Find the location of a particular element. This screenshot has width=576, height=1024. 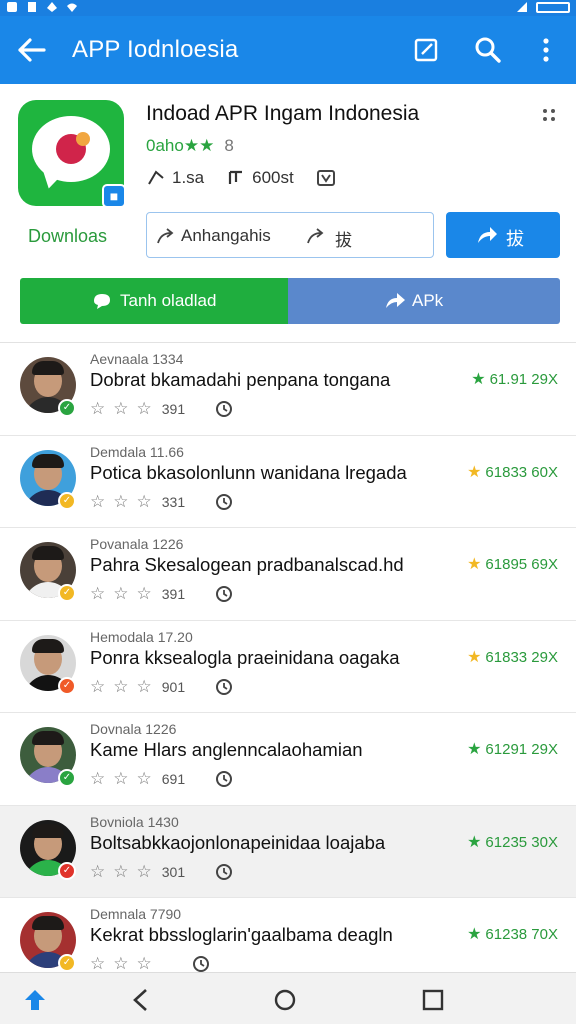

review-footer: ☆ ☆ ☆ is located at coordinates (150, 963).